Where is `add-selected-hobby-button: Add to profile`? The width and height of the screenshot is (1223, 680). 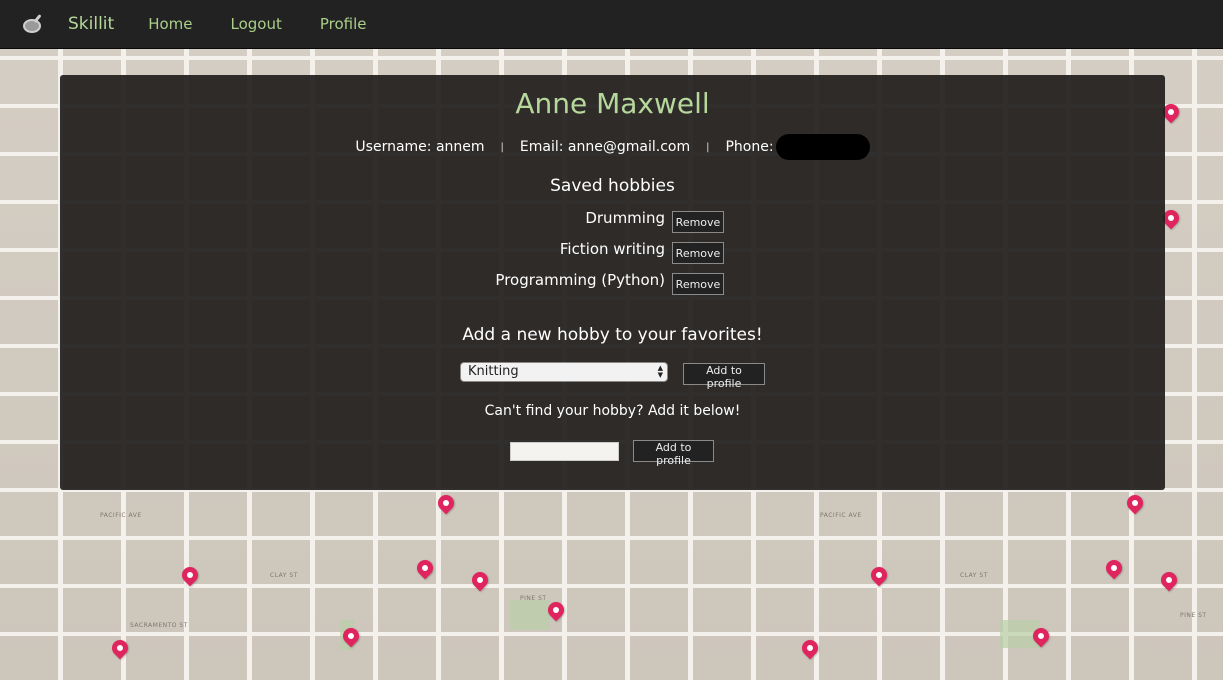
add-selected-hobby-button: Add to profile is located at coordinates (724, 376).